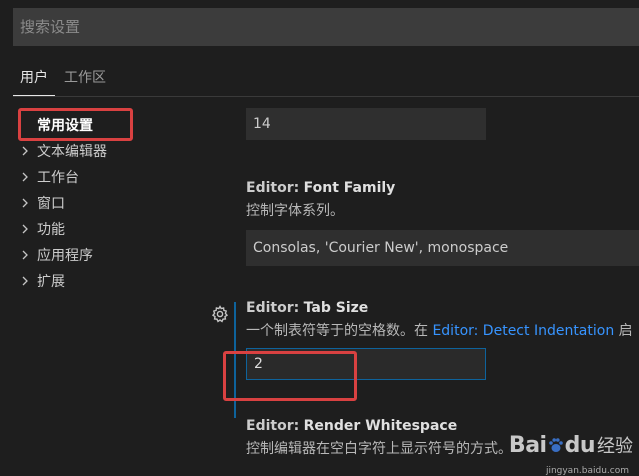 Image resolution: width=639 pixels, height=476 pixels. Describe the element at coordinates (220, 314) in the screenshot. I see `gear-icon` at that location.